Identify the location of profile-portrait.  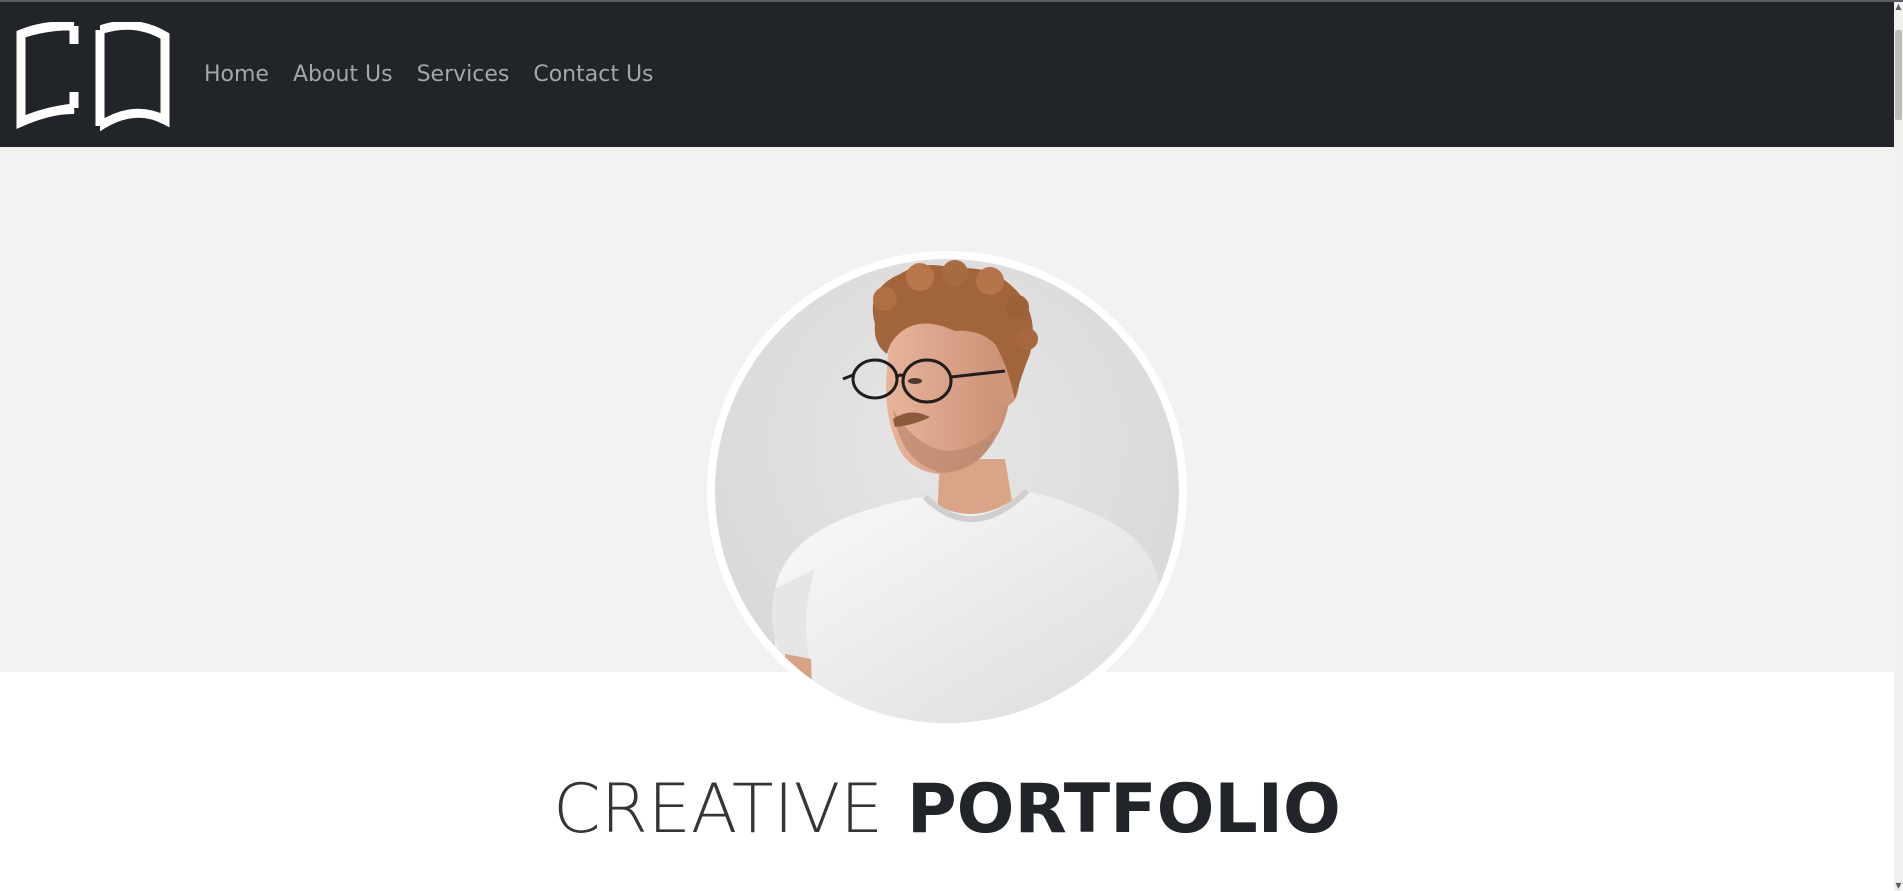
(947, 491).